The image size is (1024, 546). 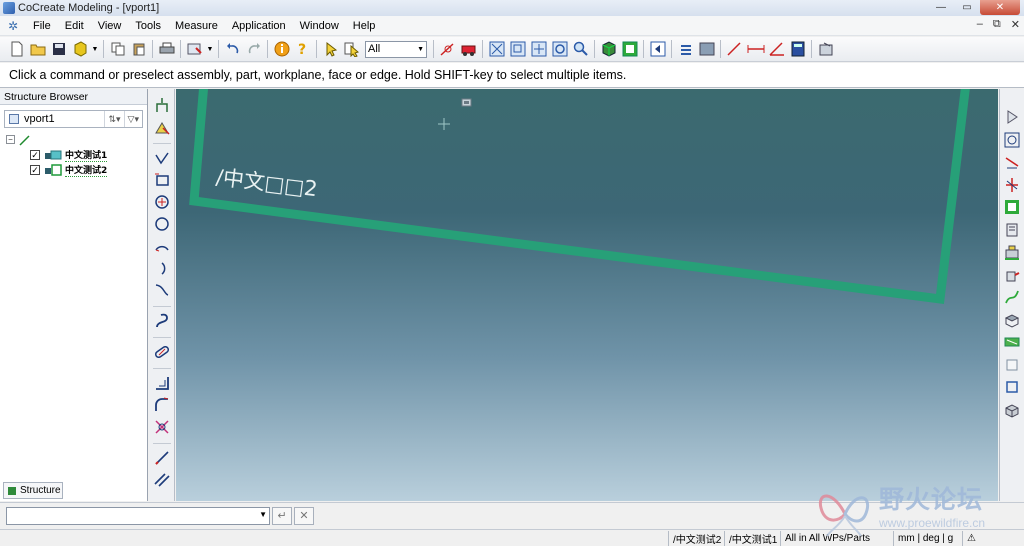 I want to click on parallel-line-icon, so click(x=162, y=480).